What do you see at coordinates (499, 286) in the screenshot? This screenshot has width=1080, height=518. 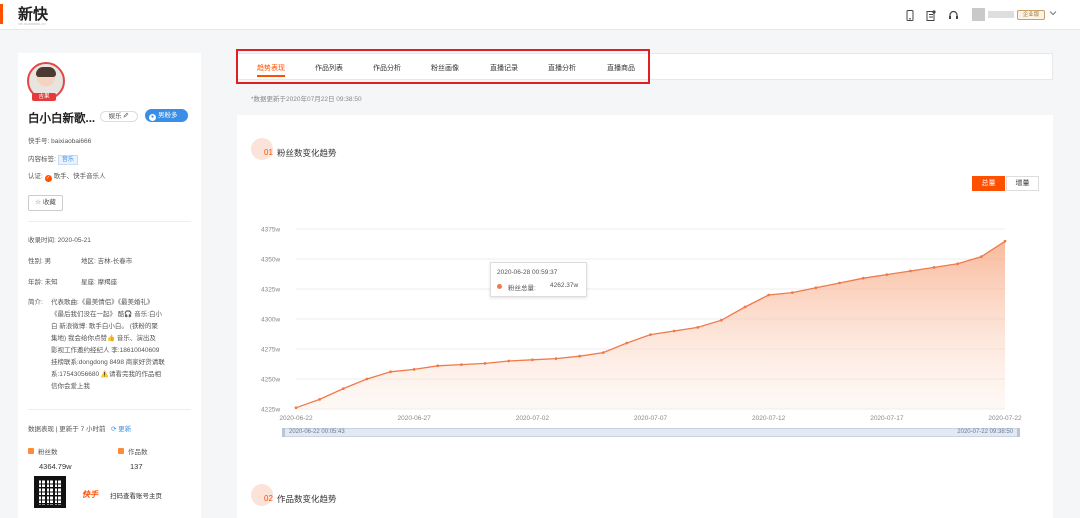 I see `tooltip-series-dot` at bounding box center [499, 286].